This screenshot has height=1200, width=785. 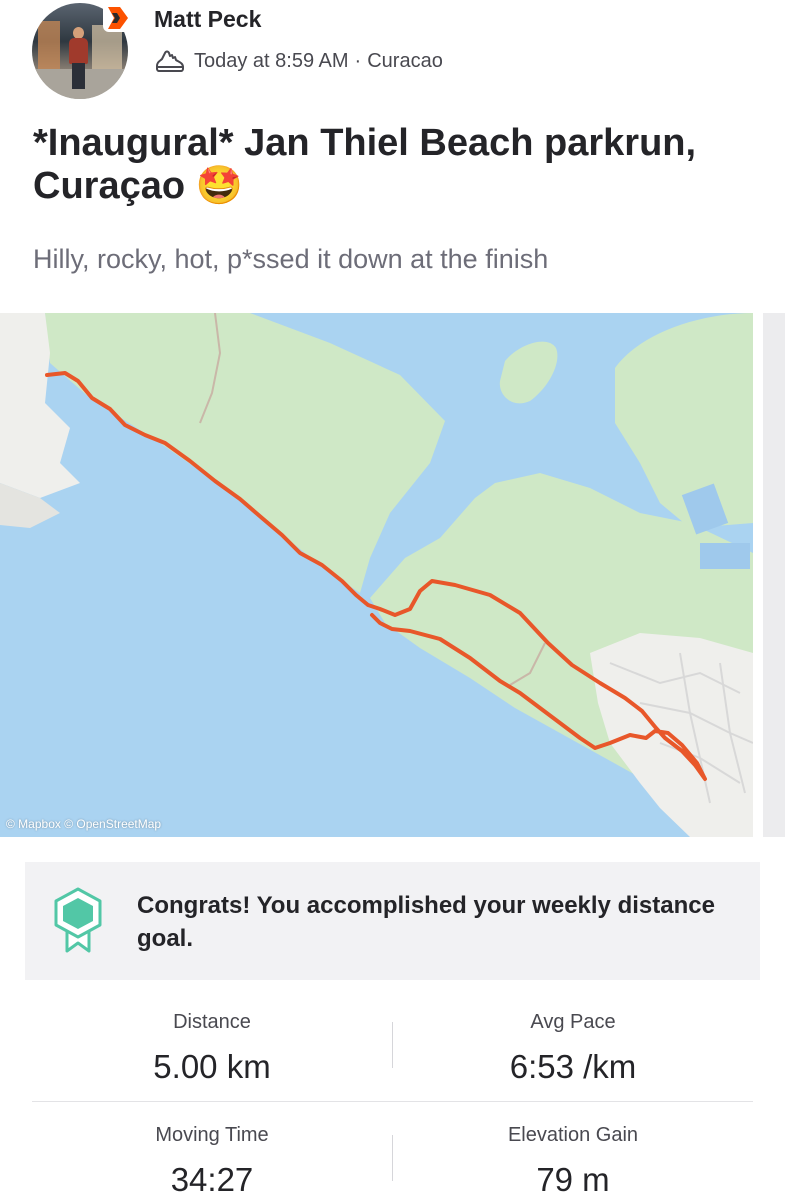 I want to click on stat-moving-time: Moving Time 34:27, so click(x=212, y=1161).